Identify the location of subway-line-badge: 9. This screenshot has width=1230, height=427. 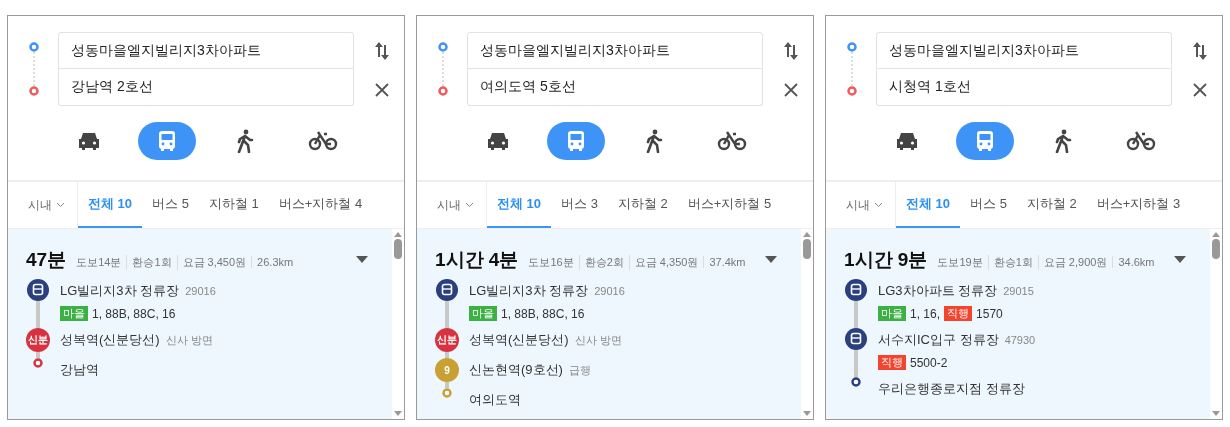
(447, 370).